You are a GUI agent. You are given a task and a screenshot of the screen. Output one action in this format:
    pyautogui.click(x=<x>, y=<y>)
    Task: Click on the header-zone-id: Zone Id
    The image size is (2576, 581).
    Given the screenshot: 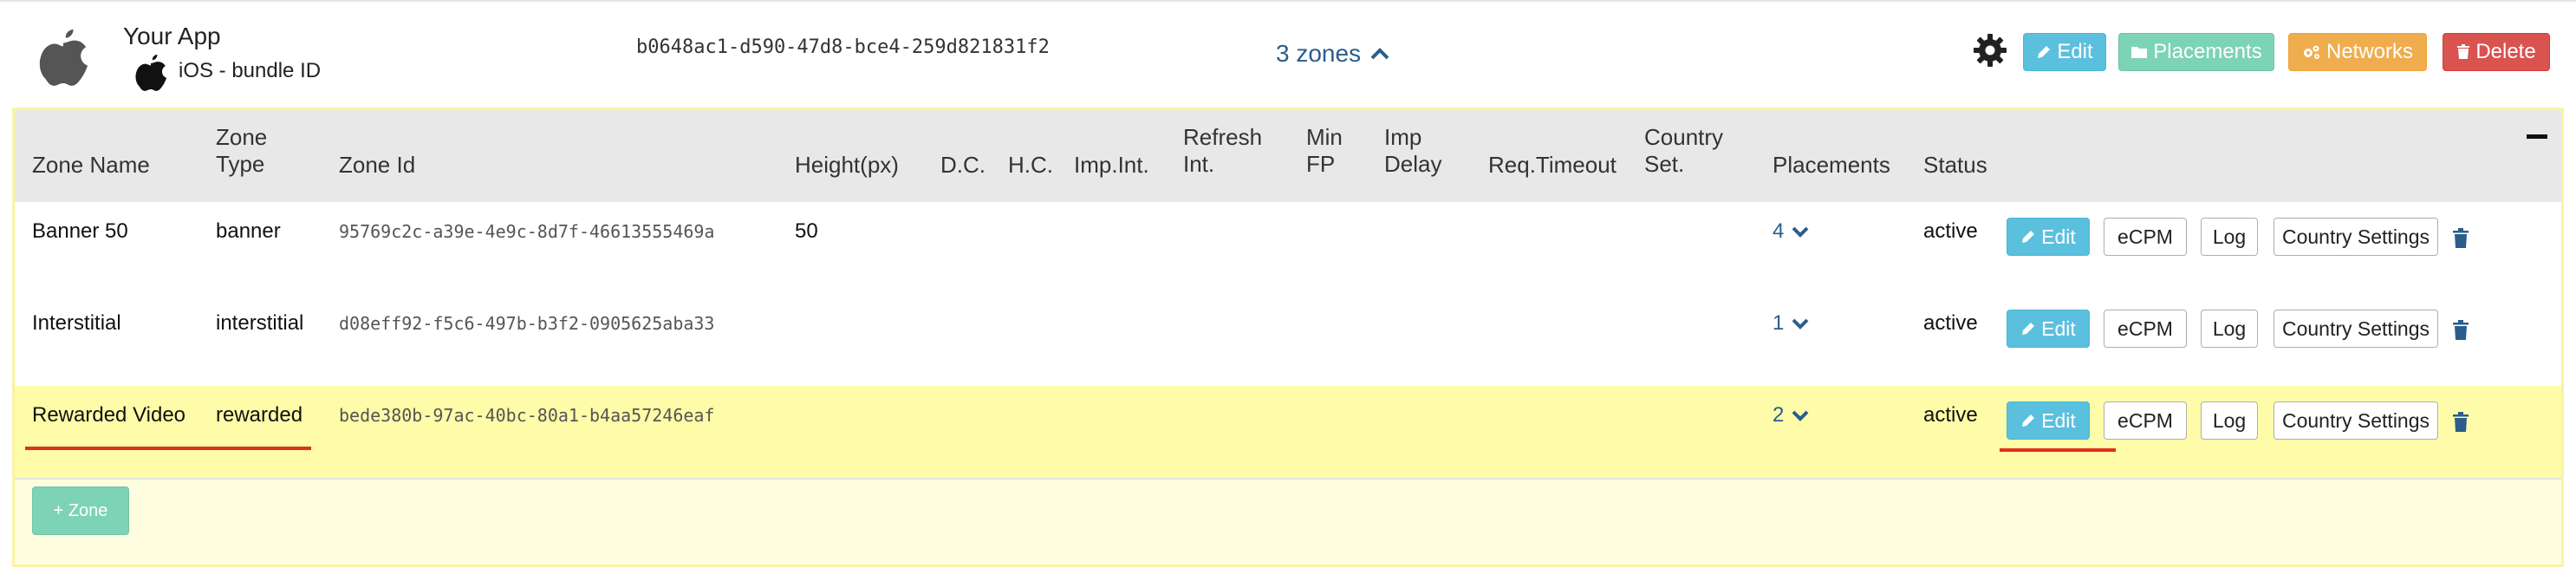 What is the action you would take?
    pyautogui.click(x=377, y=165)
    